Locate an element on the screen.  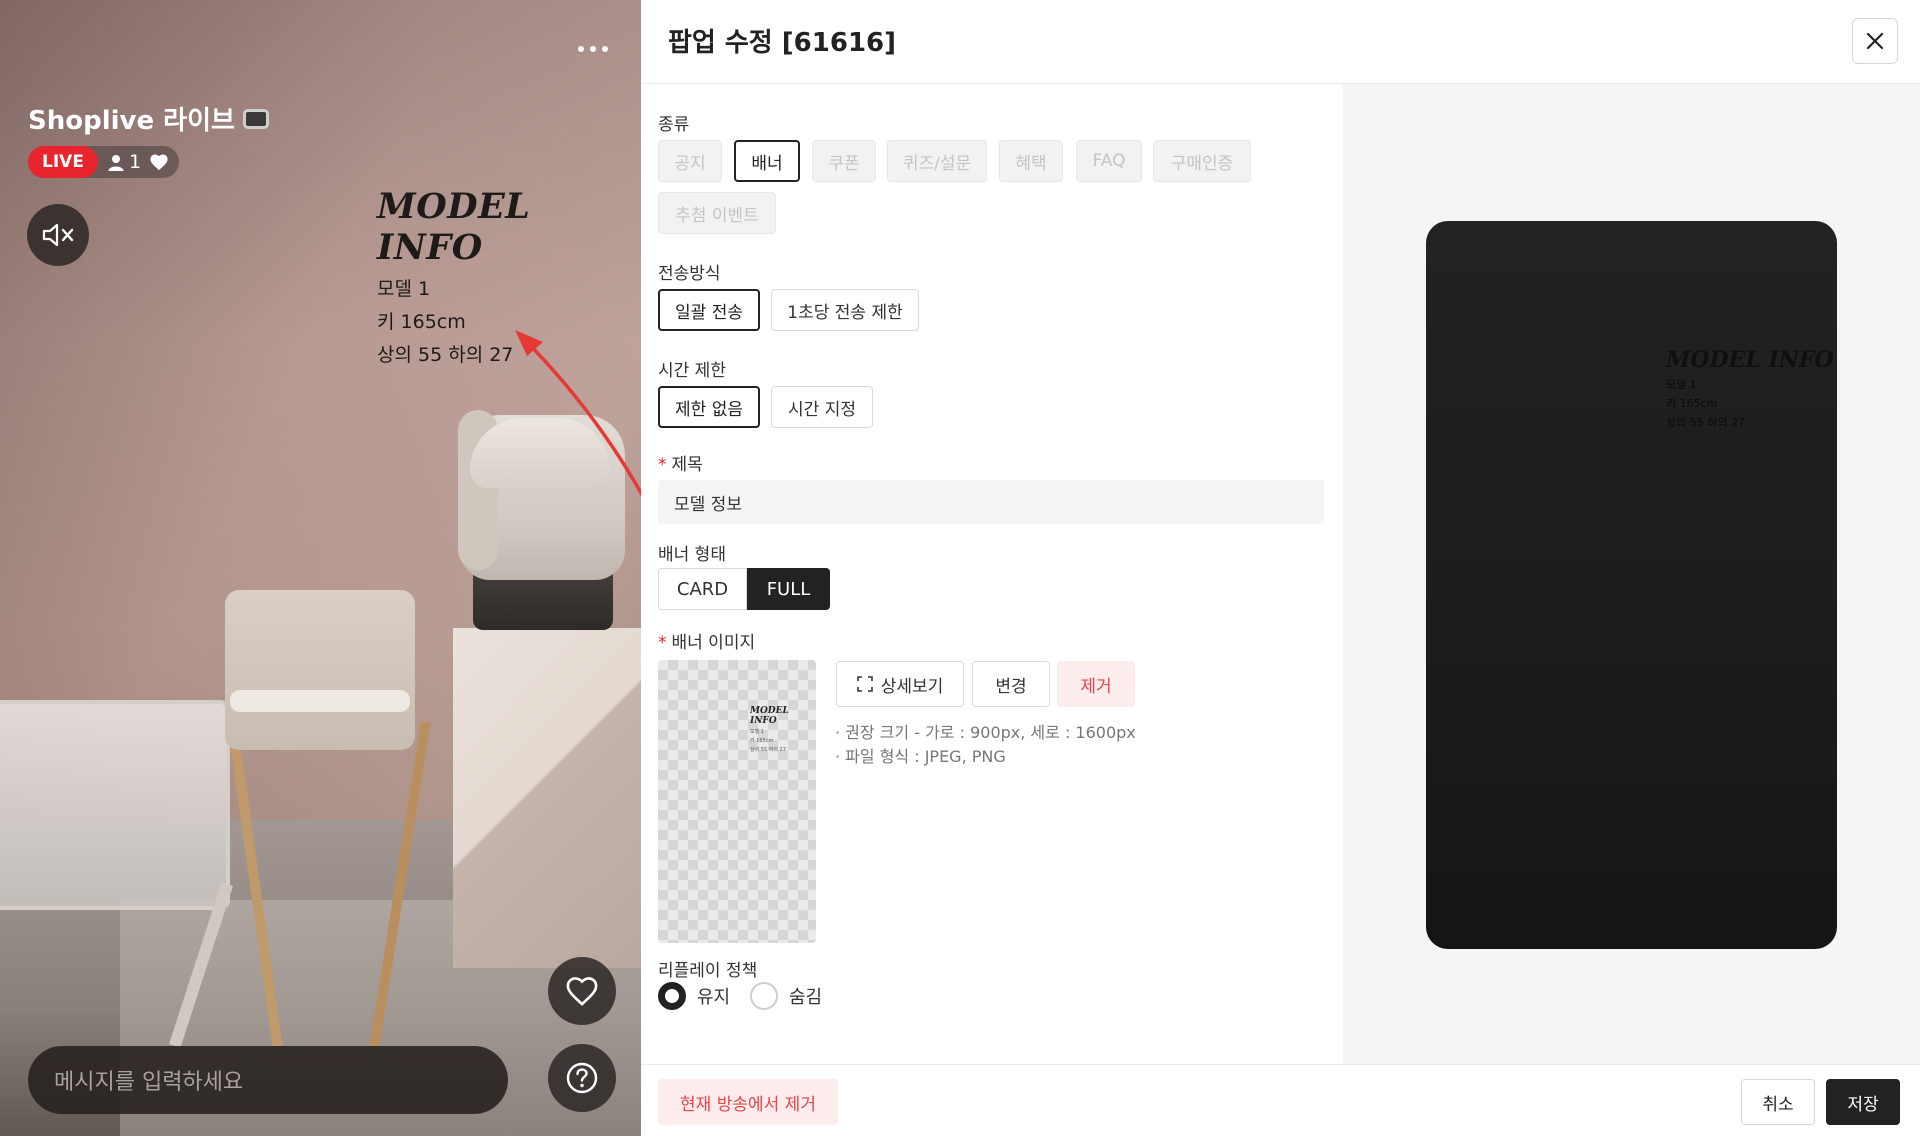
modal-header: 팝업 수정 [61616] is located at coordinates (1280, 42).